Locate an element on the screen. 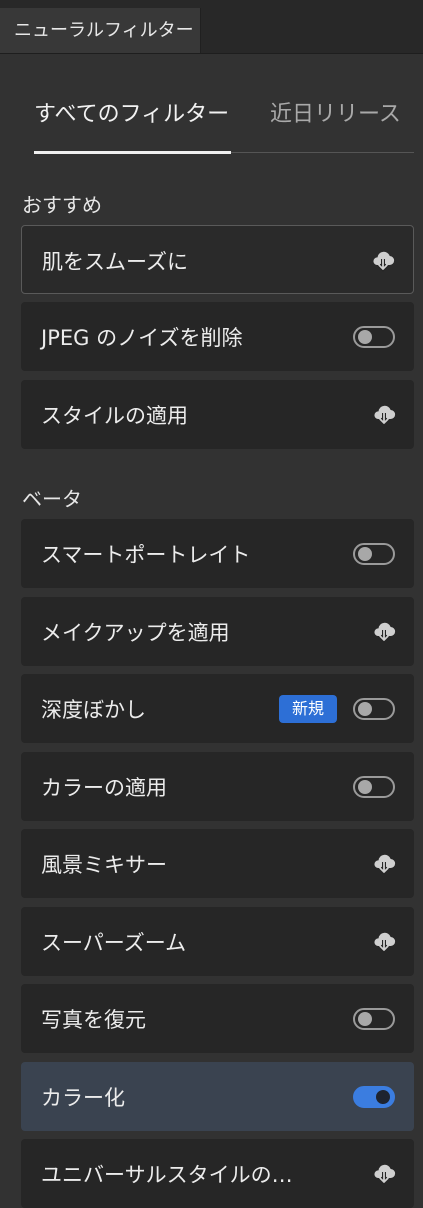  filter-tabs: すべてのフィルター 近日リリース is located at coordinates (211, 109).